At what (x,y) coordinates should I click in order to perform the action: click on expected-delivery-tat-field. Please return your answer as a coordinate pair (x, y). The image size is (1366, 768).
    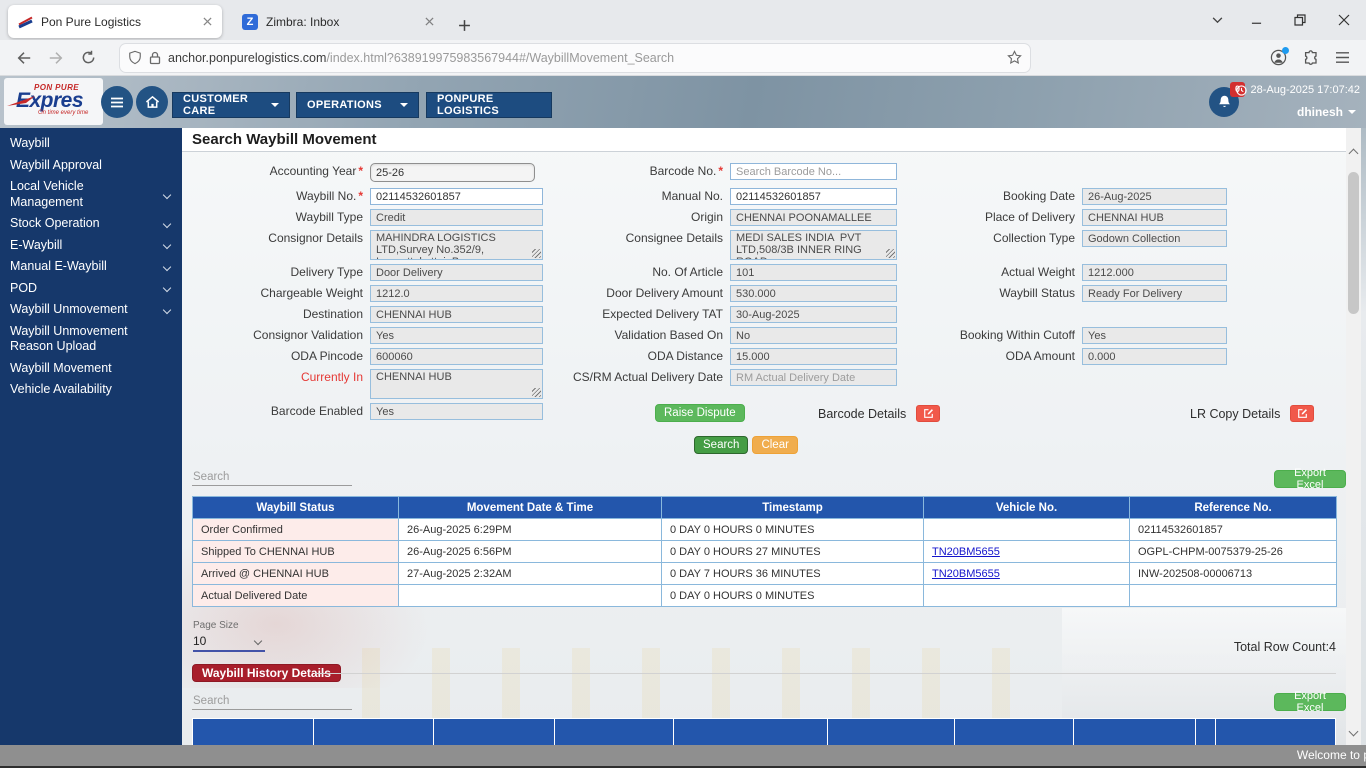
    Looking at the image, I should click on (813, 314).